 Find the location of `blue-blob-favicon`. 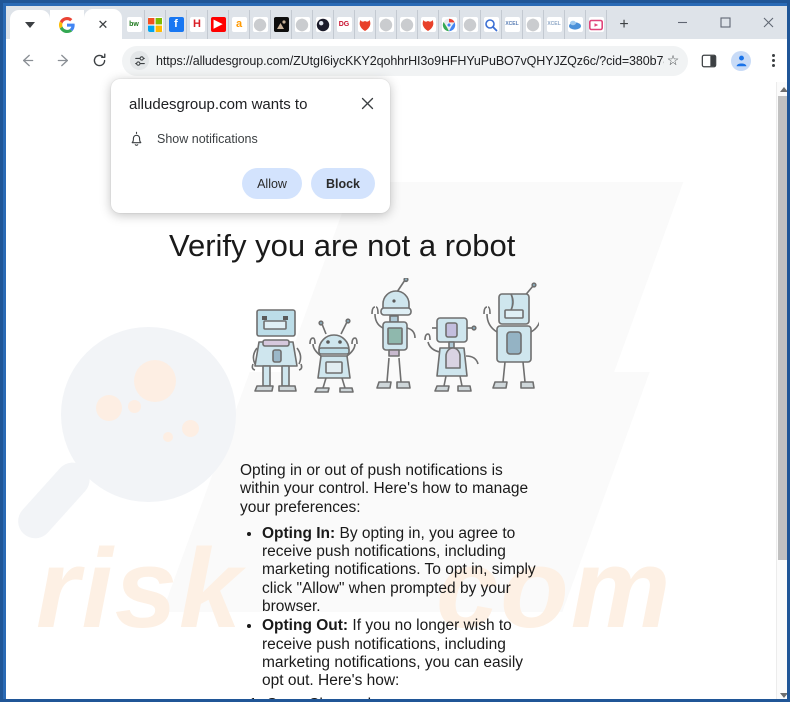

blue-blob-favicon is located at coordinates (575, 24).